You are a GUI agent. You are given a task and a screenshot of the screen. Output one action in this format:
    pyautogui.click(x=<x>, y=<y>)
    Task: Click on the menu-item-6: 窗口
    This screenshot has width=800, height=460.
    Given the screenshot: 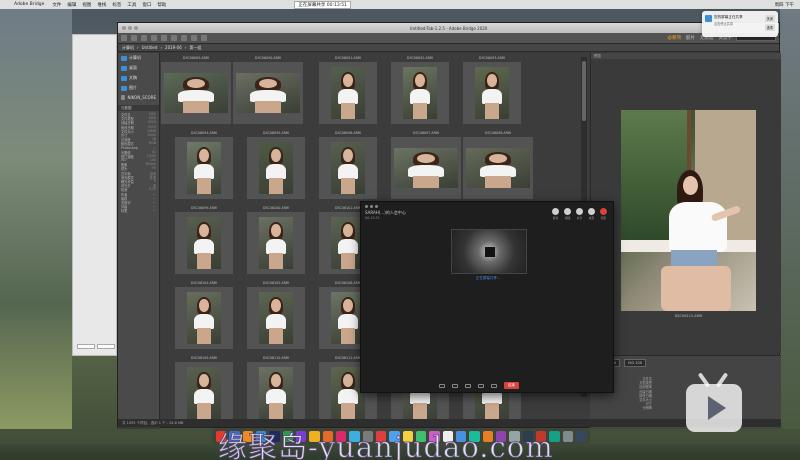 What is the action you would take?
    pyautogui.click(x=146, y=5)
    